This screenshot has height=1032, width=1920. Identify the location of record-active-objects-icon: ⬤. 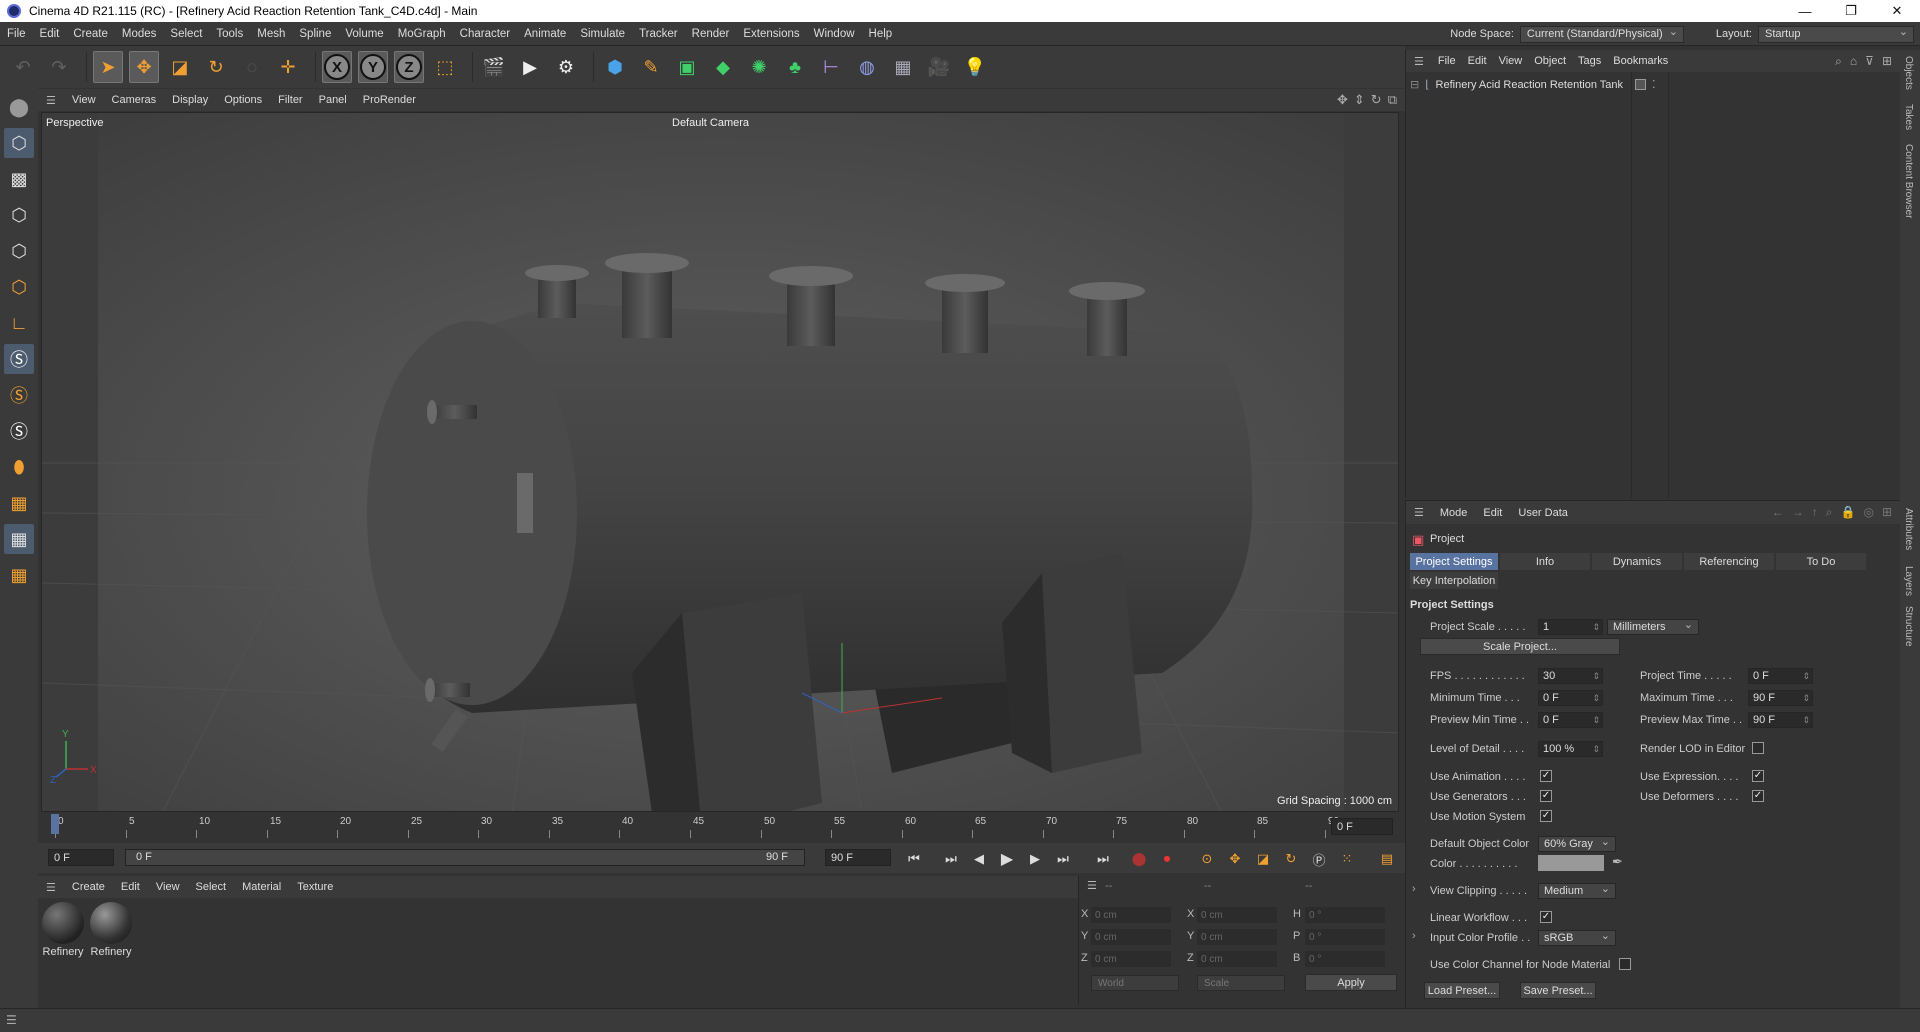
(1139, 859).